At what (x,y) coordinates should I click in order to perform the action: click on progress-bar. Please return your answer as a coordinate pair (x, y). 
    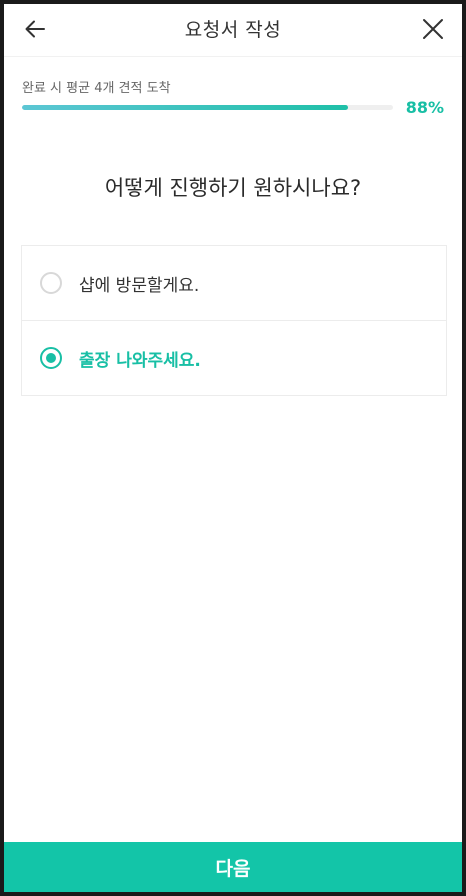
    Looking at the image, I should click on (207, 107).